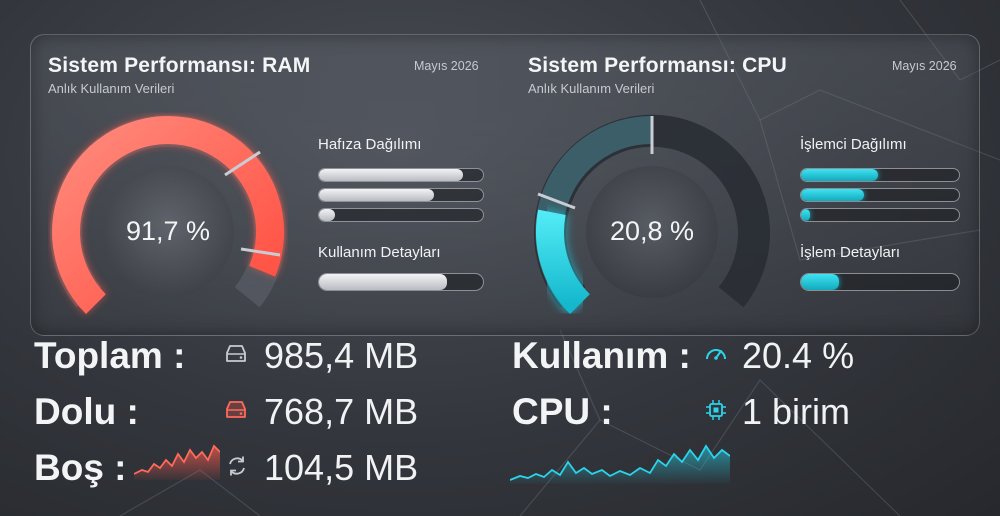  What do you see at coordinates (562, 411) in the screenshot?
I see `cpu-count-label: CPU :` at bounding box center [562, 411].